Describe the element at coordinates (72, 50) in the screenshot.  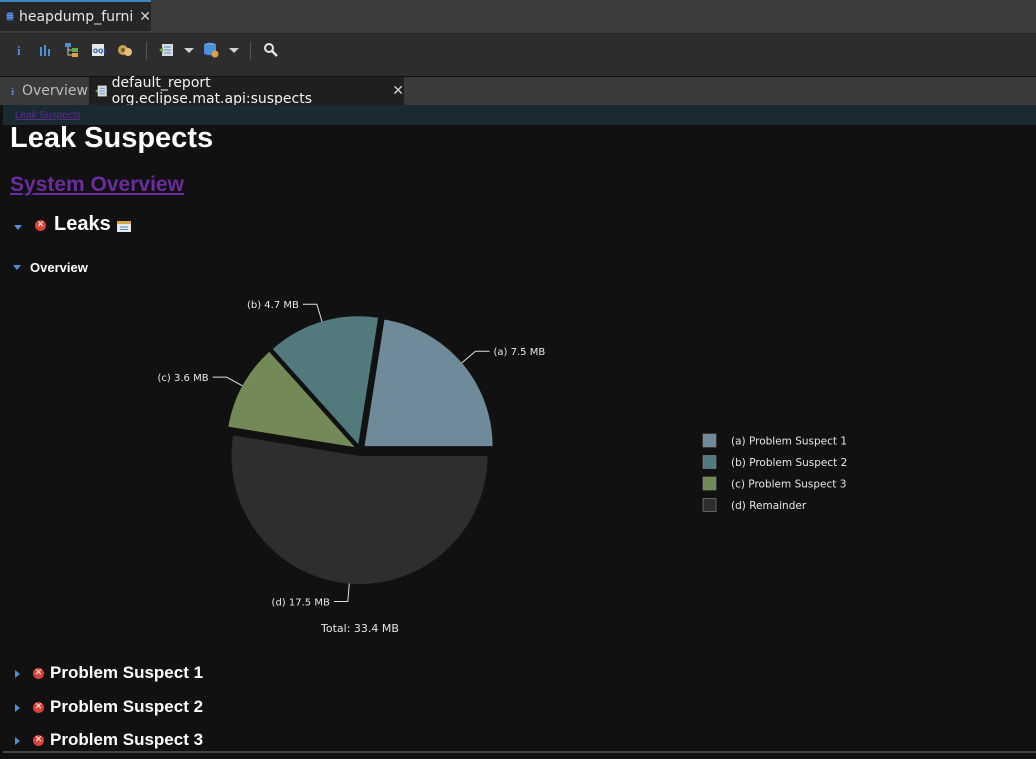
I see `dominator-tree-icon` at that location.